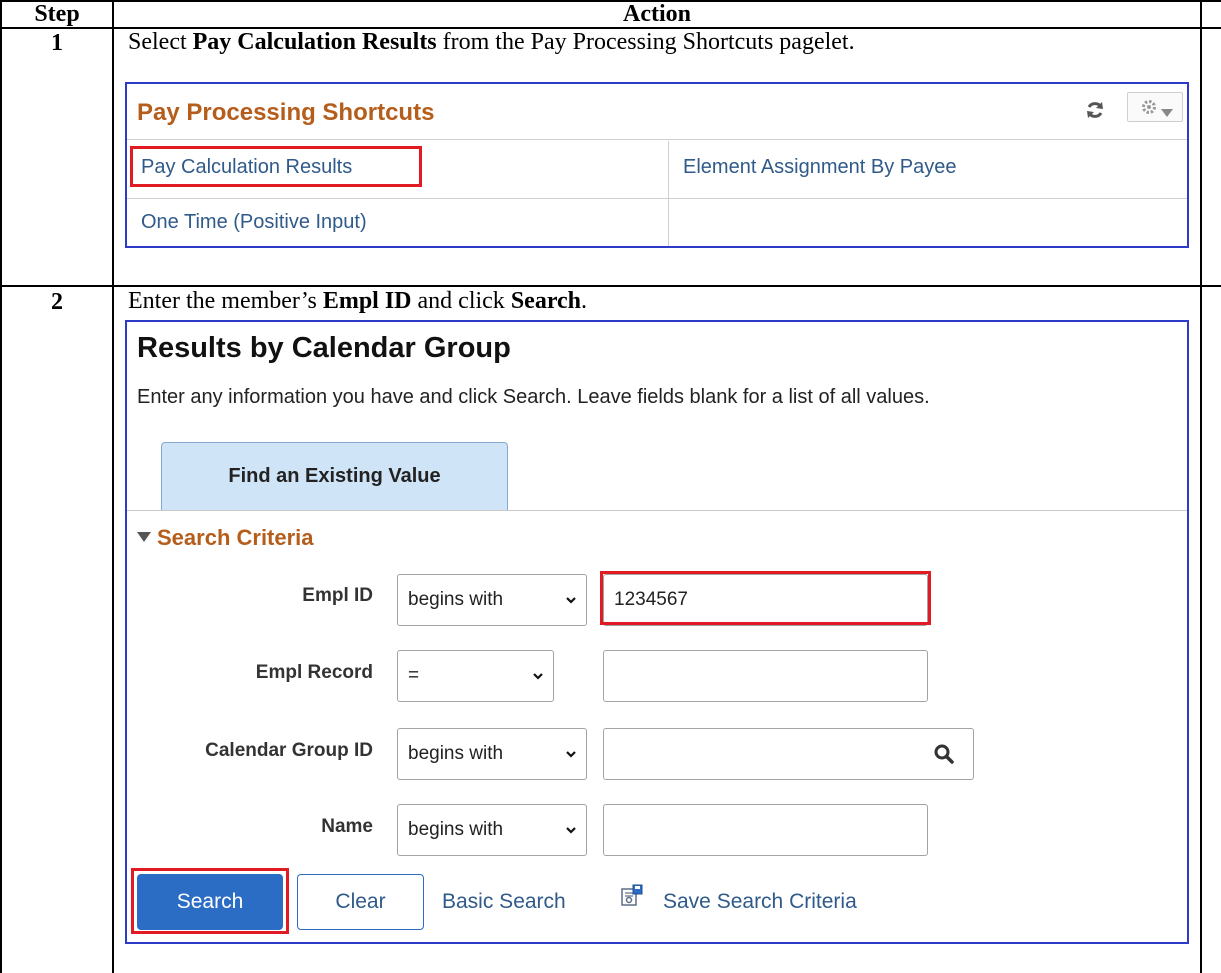  I want to click on name-operator-select: begins with, so click(492, 830).